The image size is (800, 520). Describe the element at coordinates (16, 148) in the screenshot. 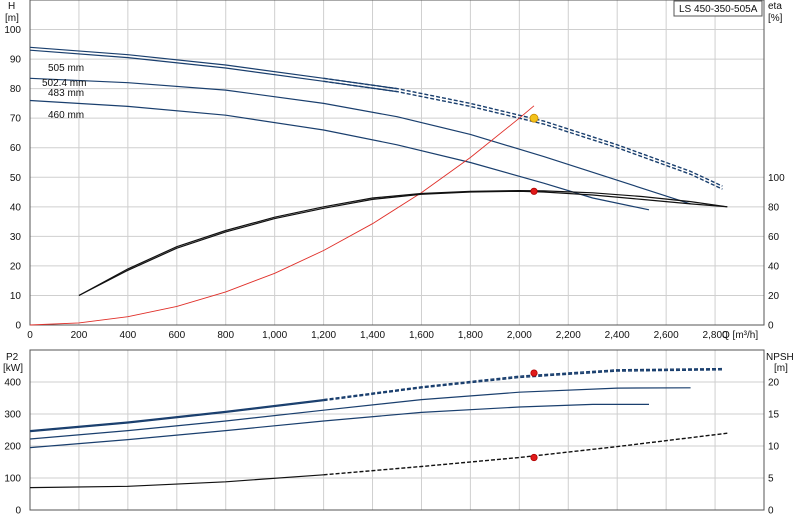

I see `left-tick-label: 60` at that location.